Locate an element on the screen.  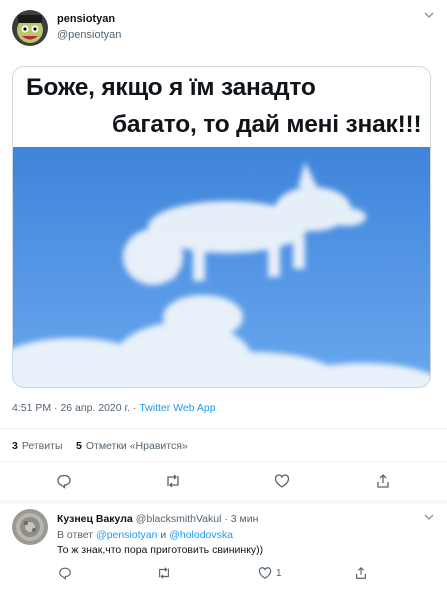
more-options-icon is located at coordinates (429, 15).